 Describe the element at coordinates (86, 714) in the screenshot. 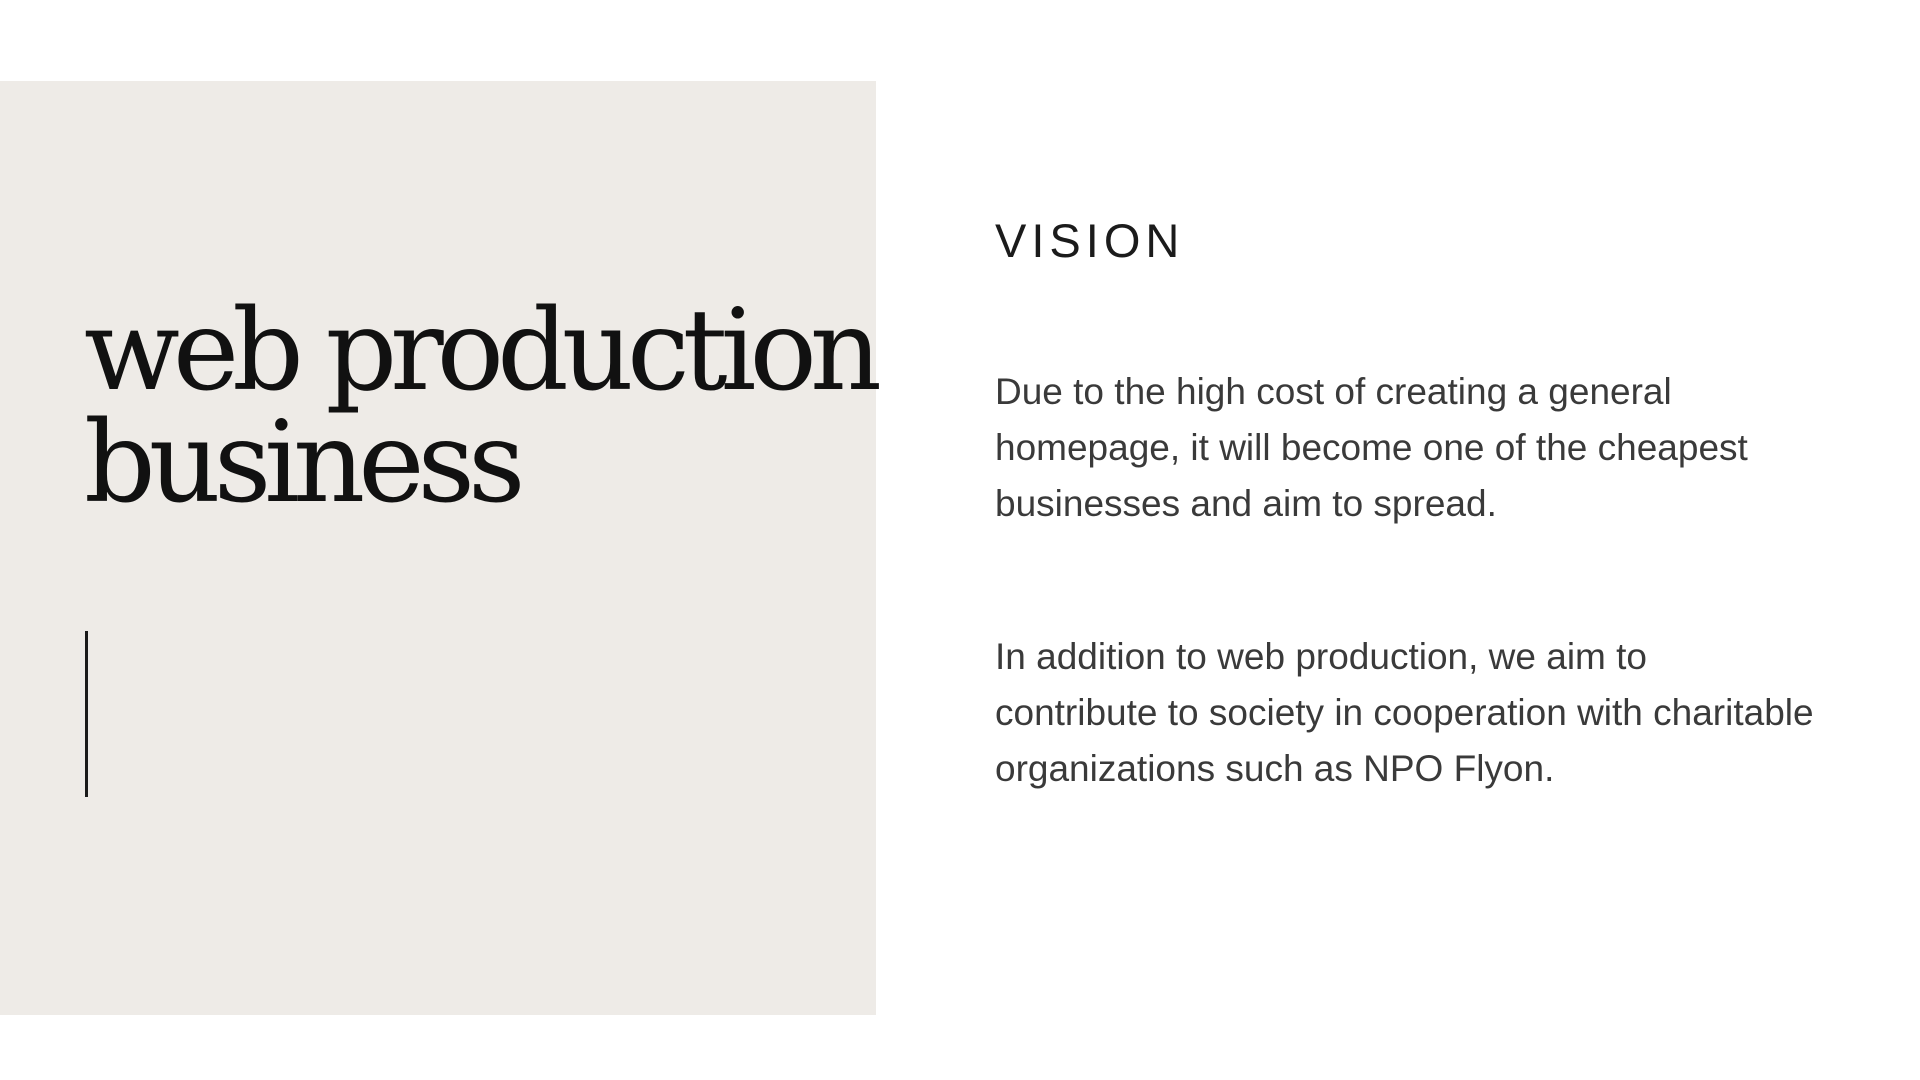

I see `vertical-accent-line` at that location.